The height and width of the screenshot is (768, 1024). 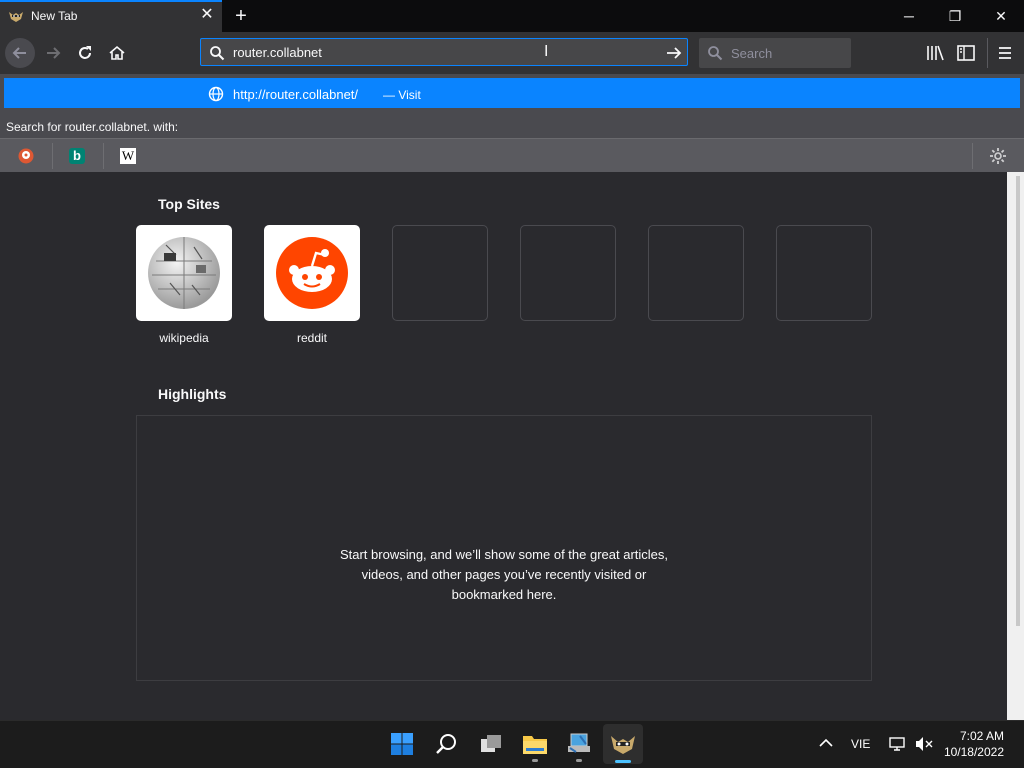 I want to click on clock-time: 7:02 AM, so click(x=976, y=736).